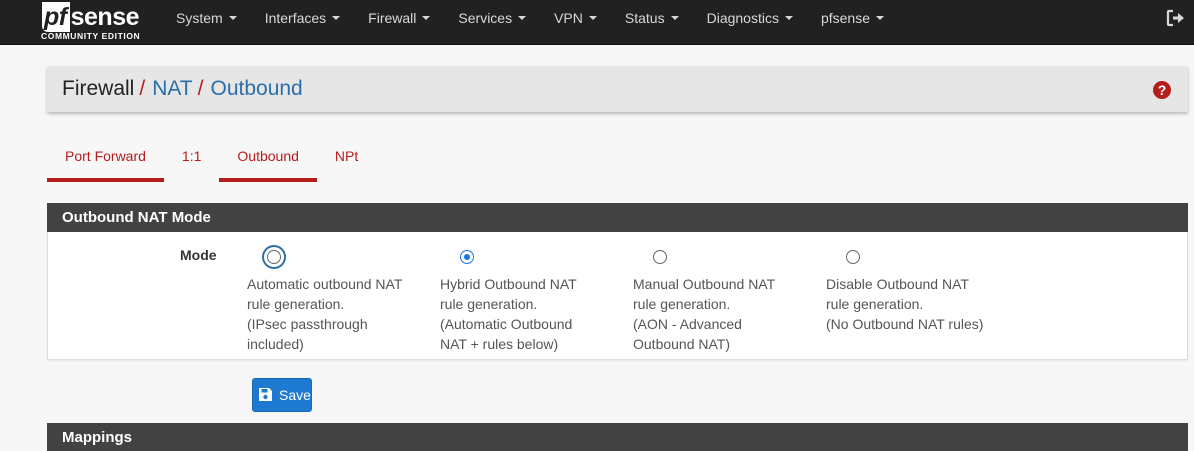 Image resolution: width=1194 pixels, height=451 pixels. I want to click on save-button: Save, so click(282, 395).